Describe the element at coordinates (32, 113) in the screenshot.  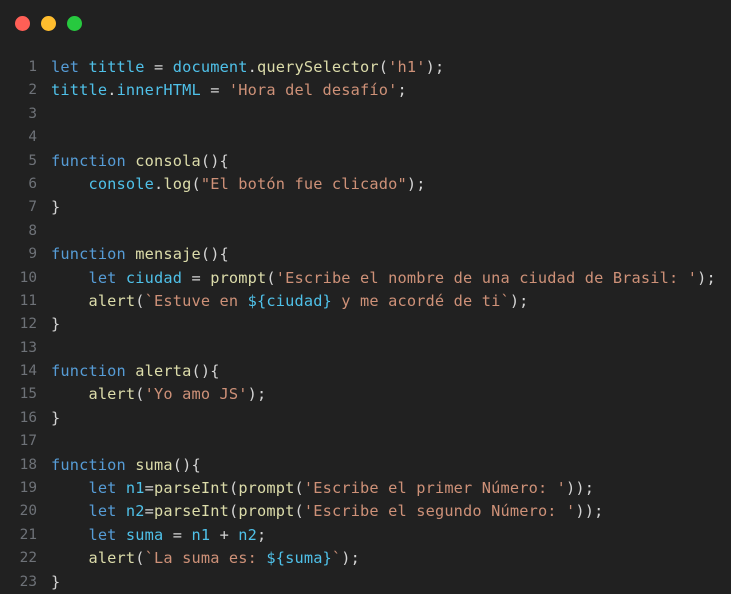
I see `line-number: 3` at that location.